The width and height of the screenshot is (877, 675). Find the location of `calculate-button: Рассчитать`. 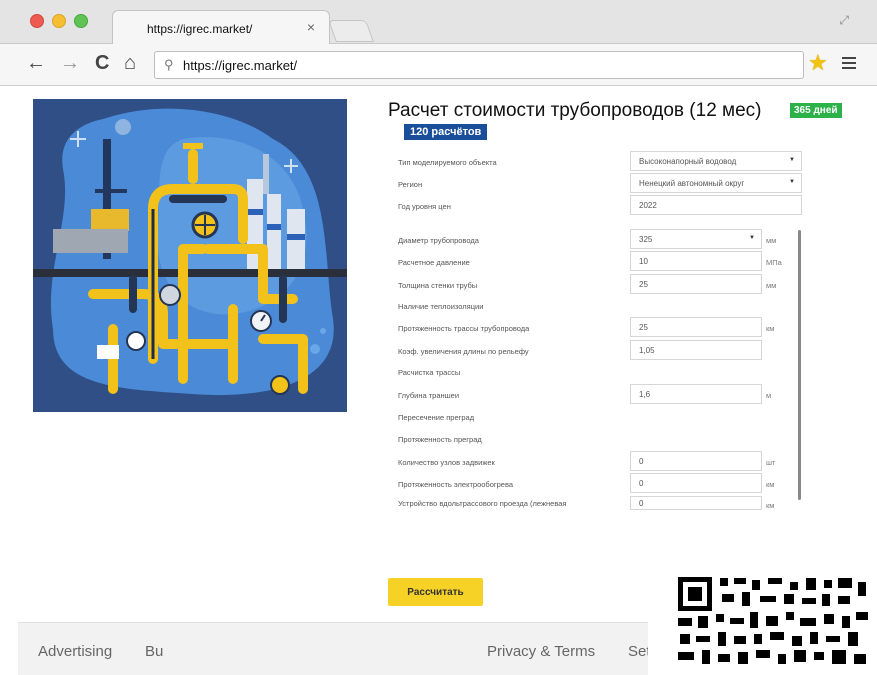

calculate-button: Рассчитать is located at coordinates (435, 592).